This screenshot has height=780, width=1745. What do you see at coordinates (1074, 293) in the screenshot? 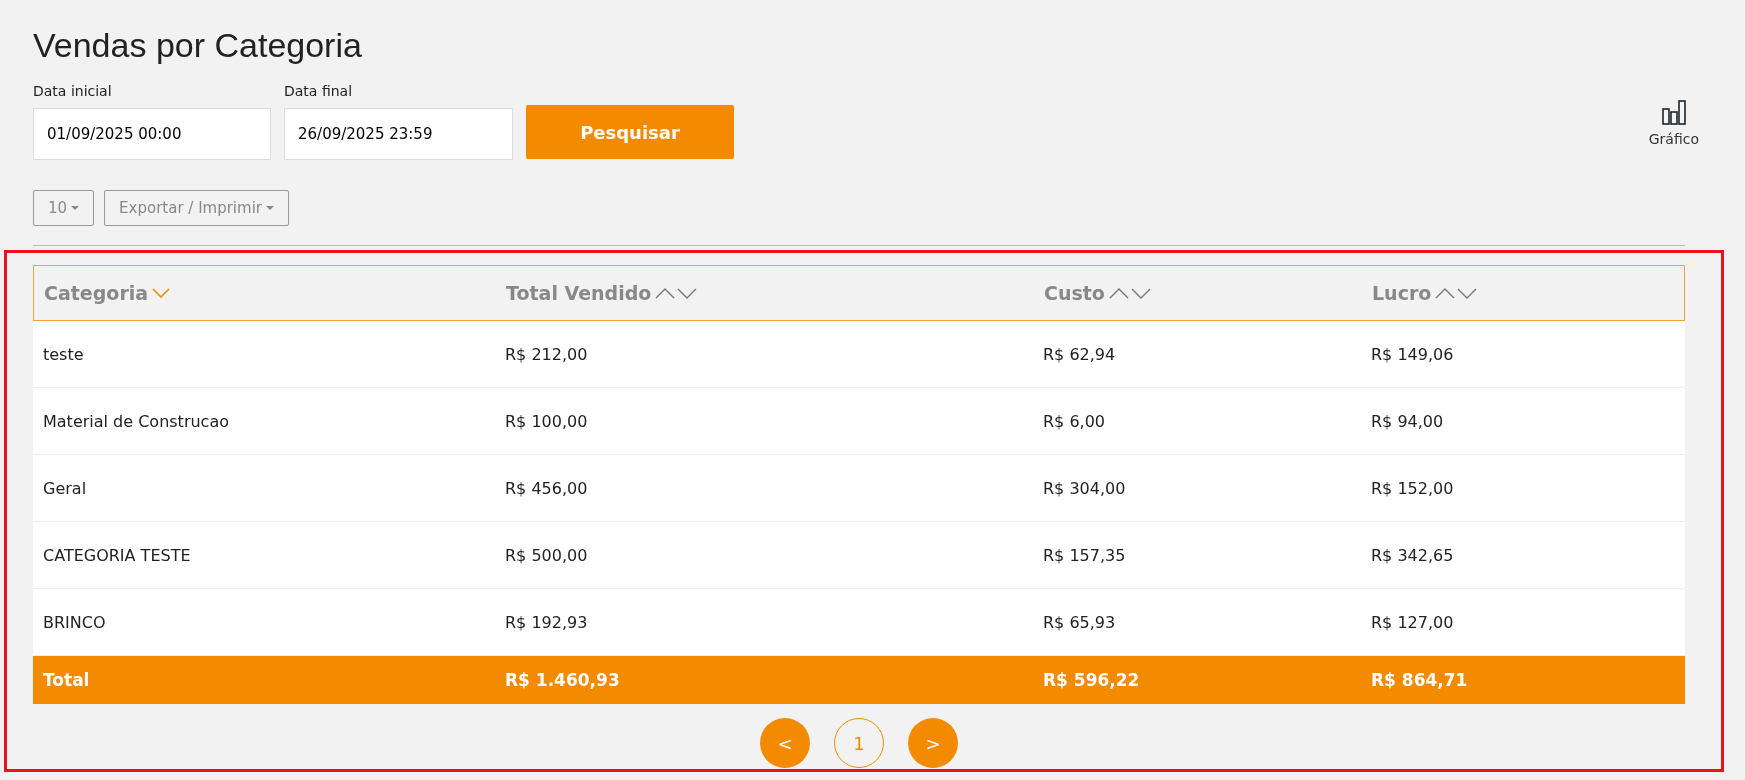
I see `column-header: Custo` at bounding box center [1074, 293].